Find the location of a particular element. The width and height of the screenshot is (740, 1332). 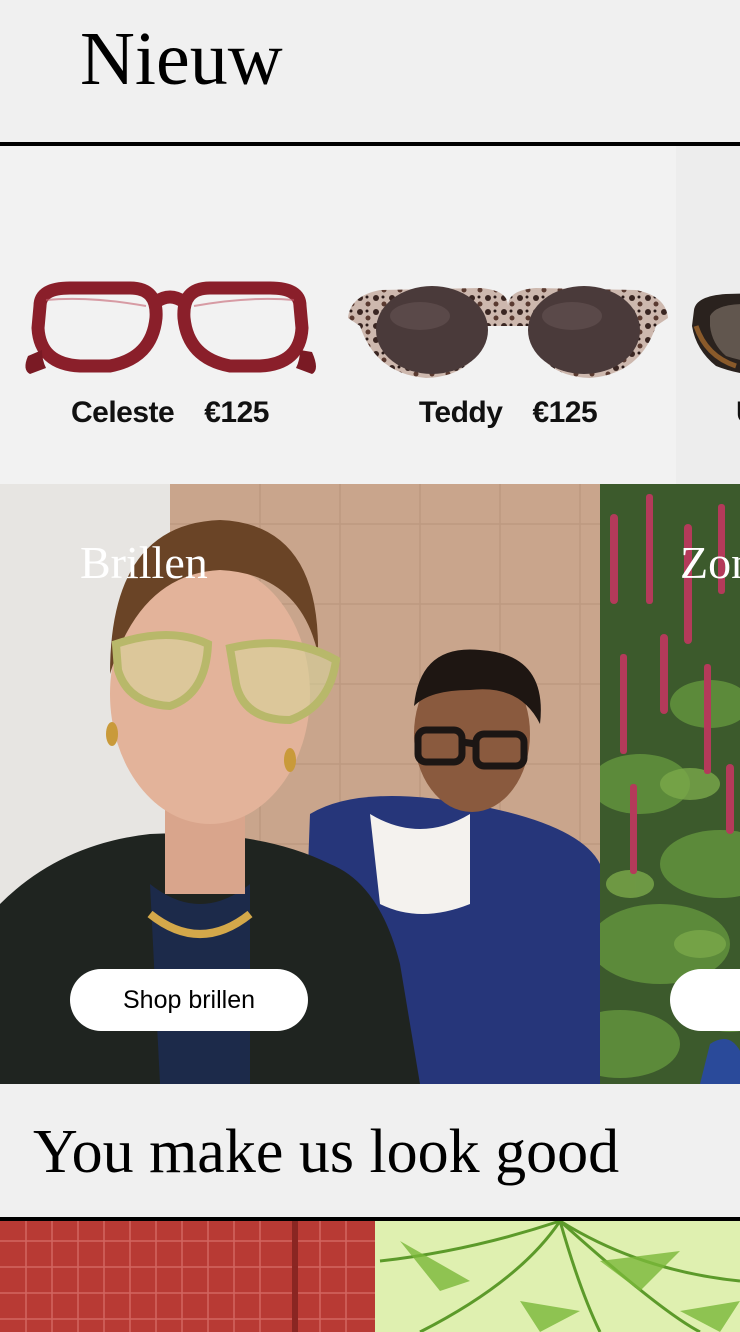

community-title: You make us look good is located at coordinates (326, 1152).